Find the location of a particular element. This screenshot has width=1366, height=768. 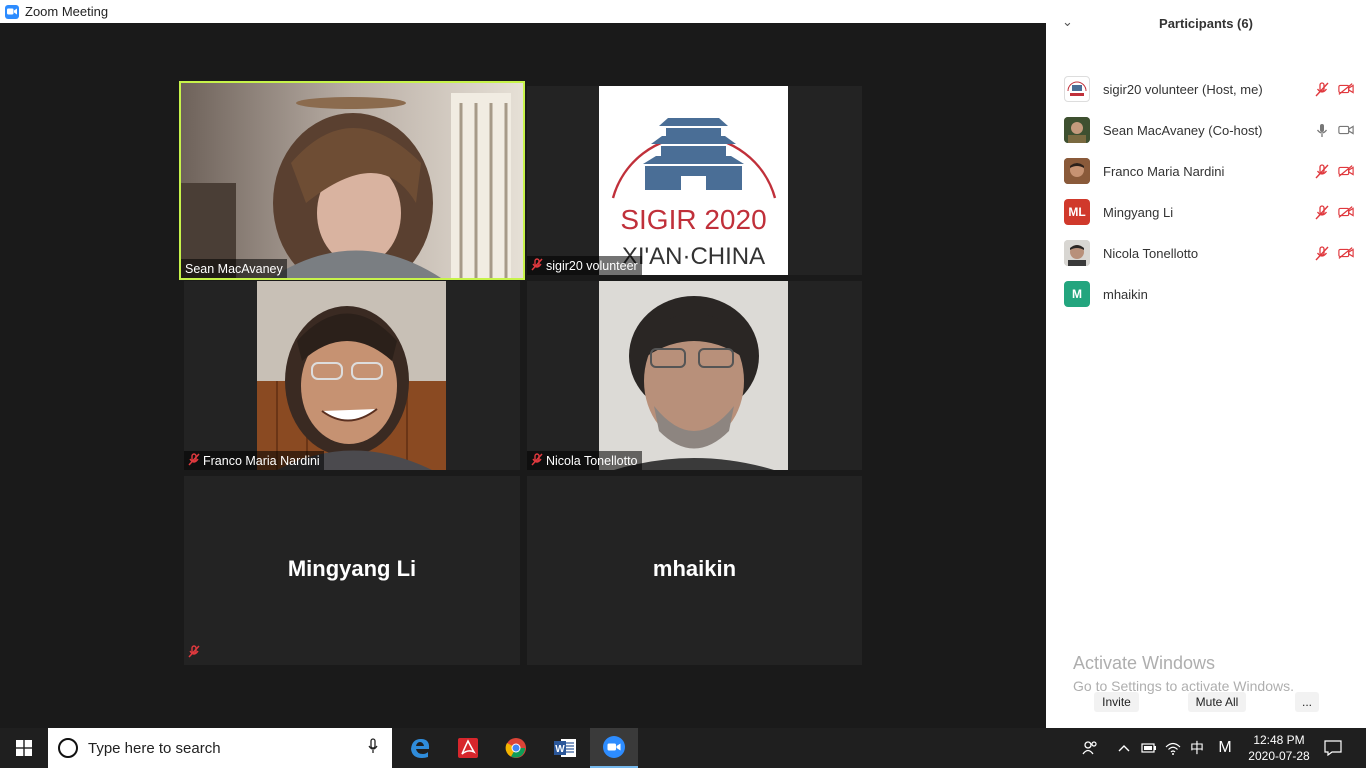

participant-row: M mhaikin is located at coordinates (1209, 294).